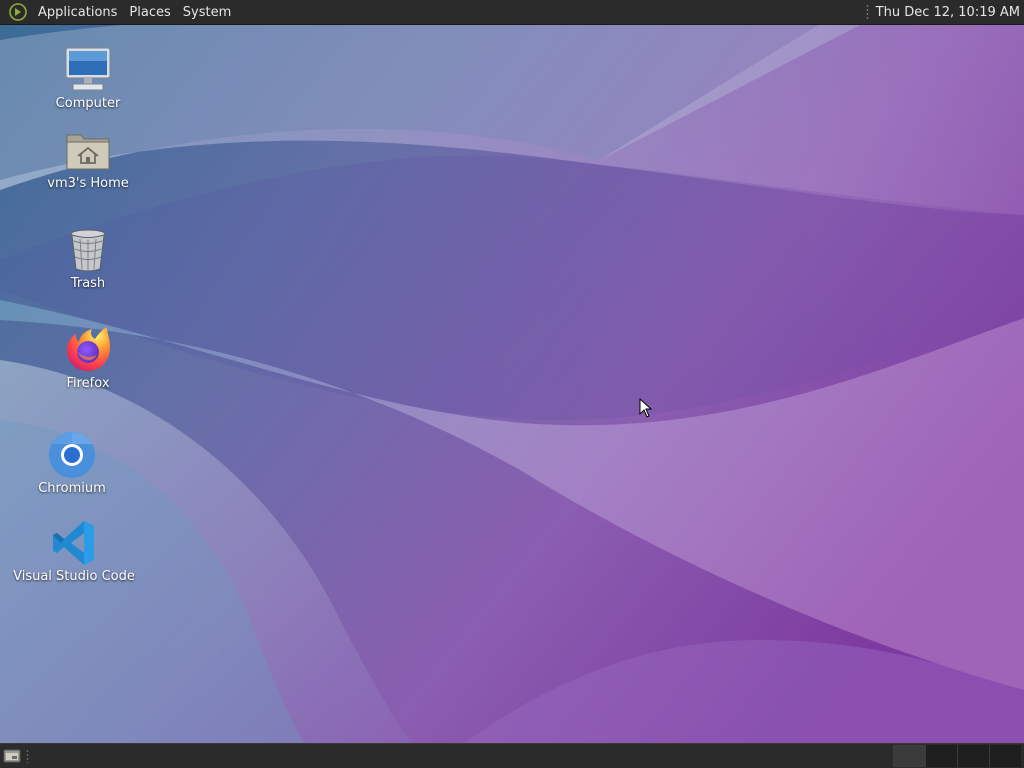 The image size is (1024, 768). I want to click on chromium-icon, so click(72, 455).